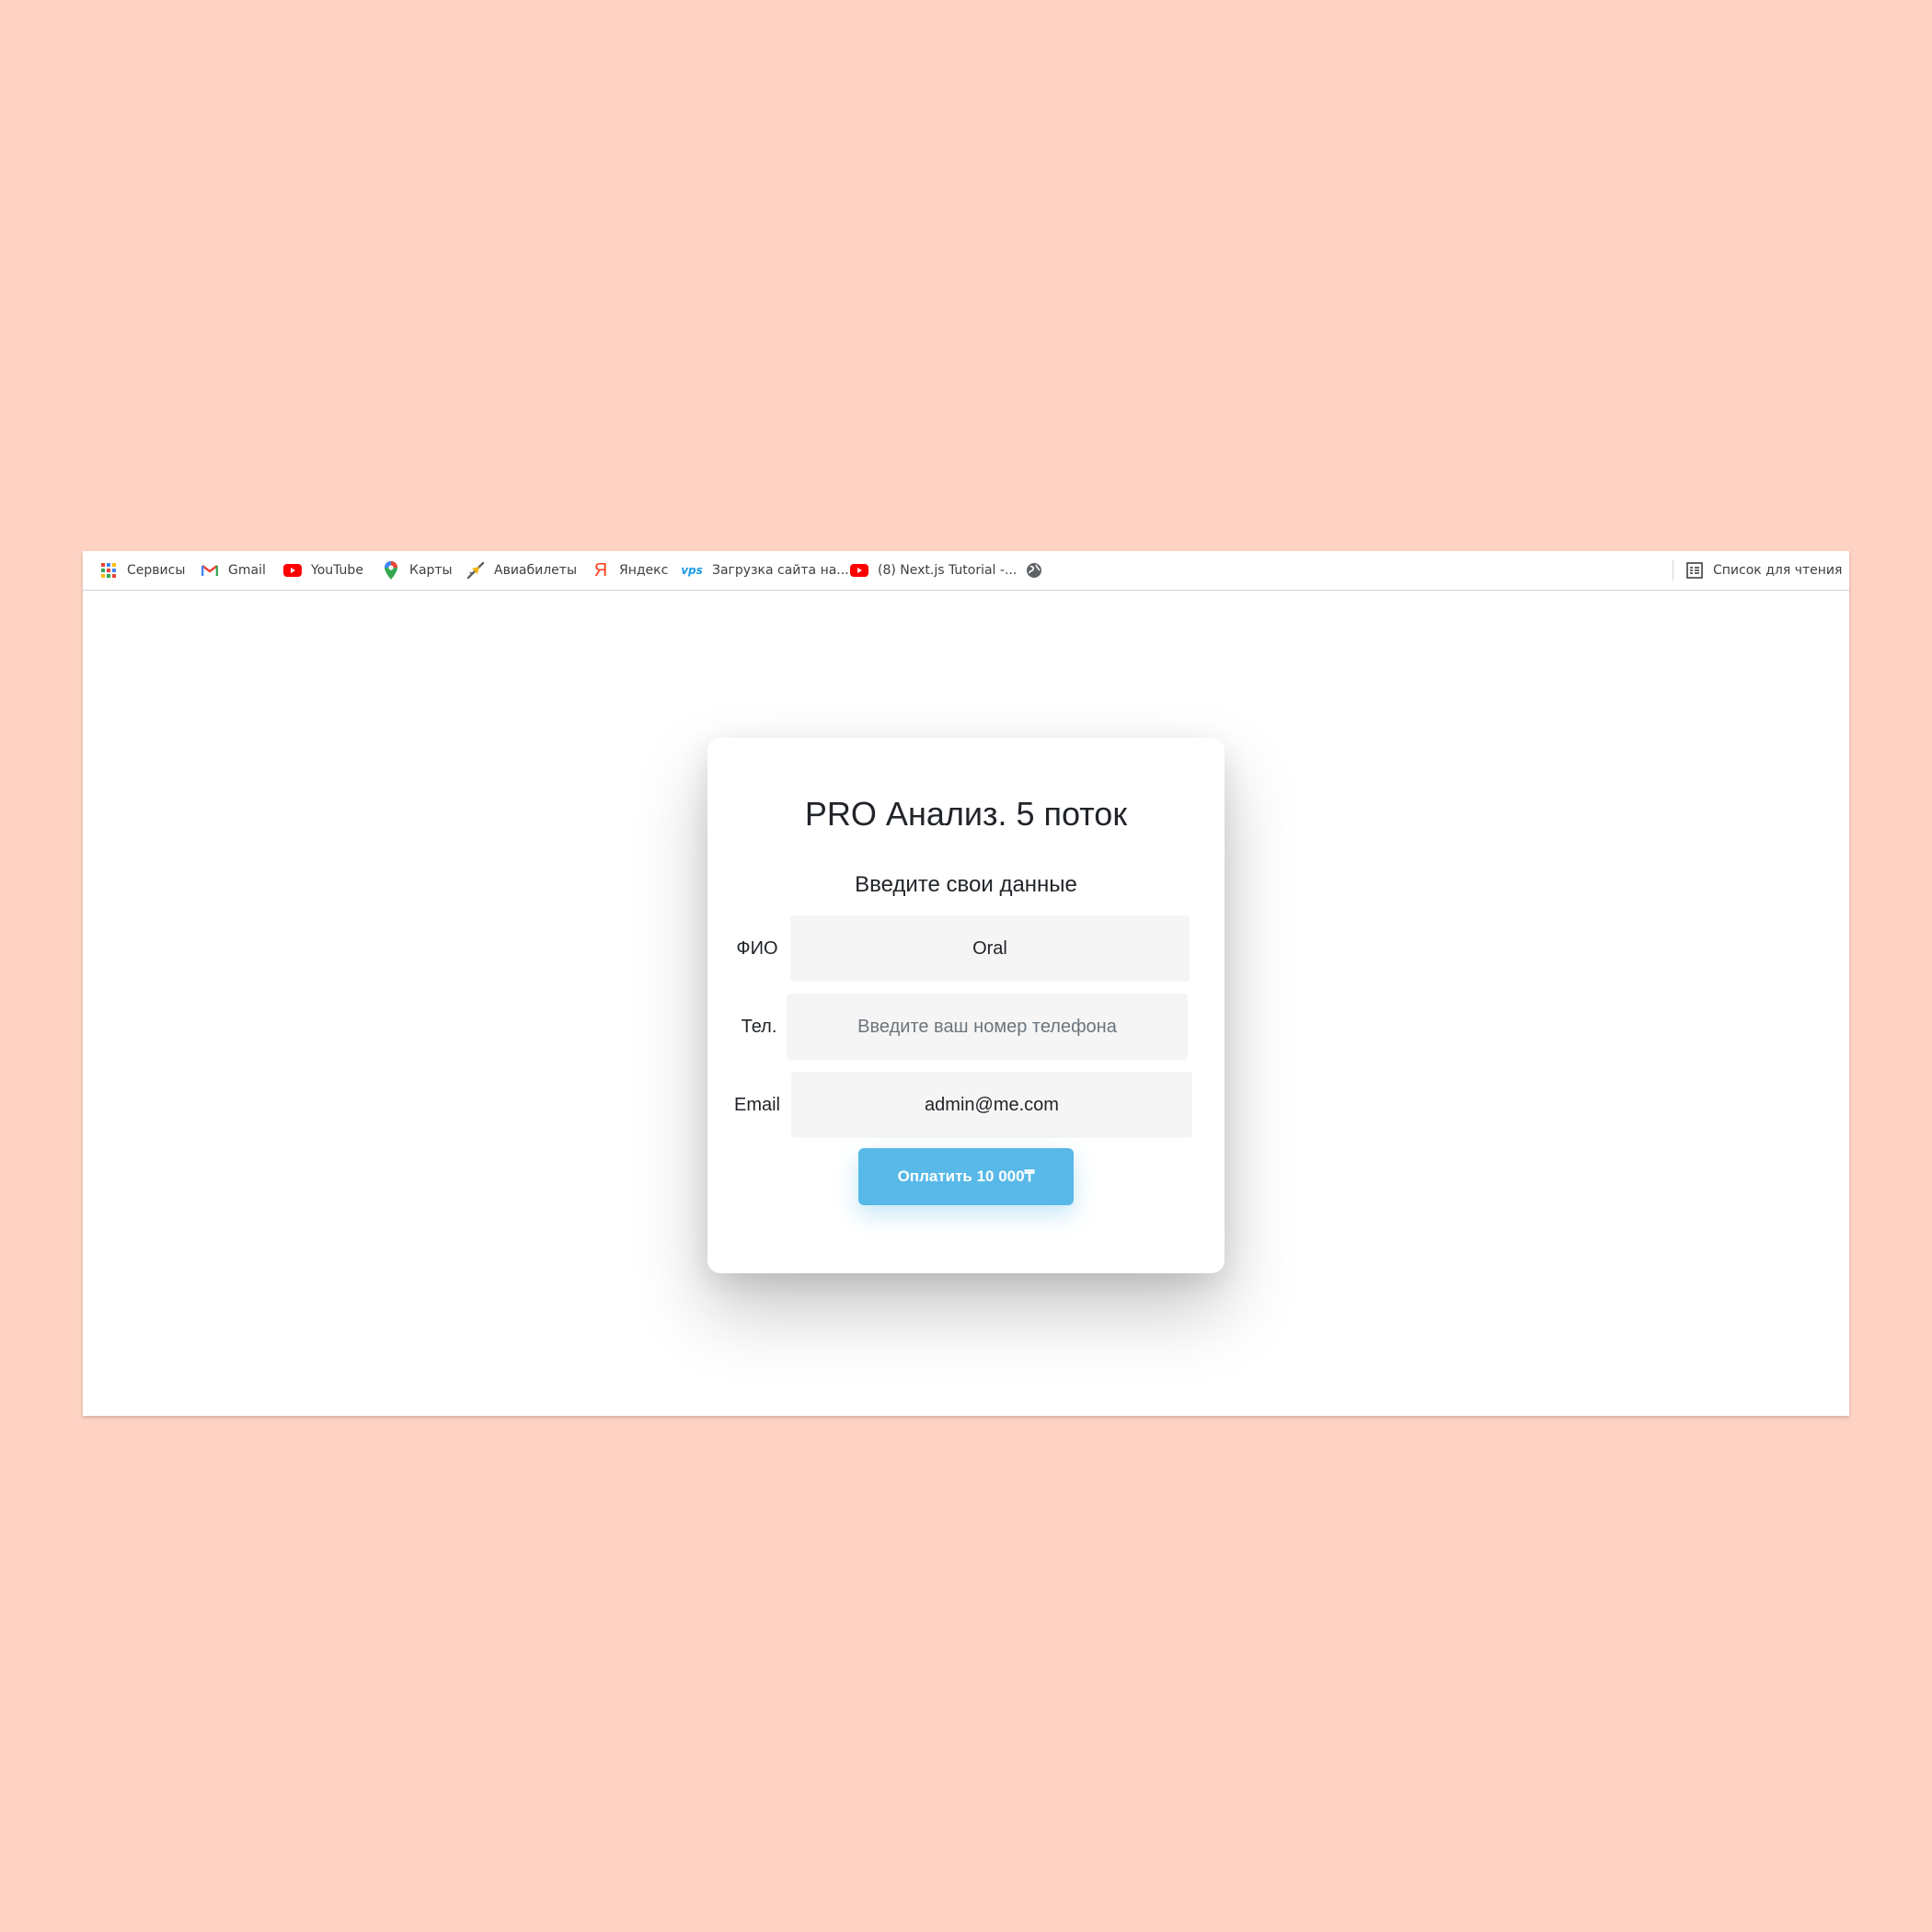 The width and height of the screenshot is (1932, 1932). Describe the element at coordinates (1034, 570) in the screenshot. I see `globe-icon` at that location.